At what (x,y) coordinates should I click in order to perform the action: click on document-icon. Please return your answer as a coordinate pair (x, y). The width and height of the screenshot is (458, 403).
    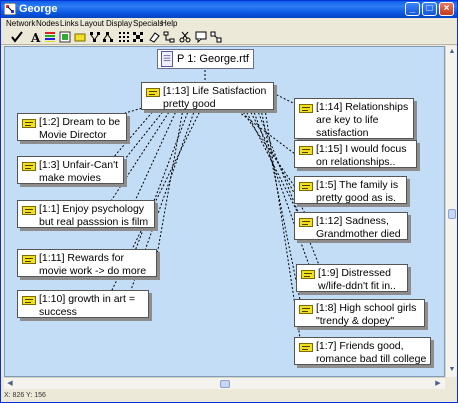
    Looking at the image, I should click on (167, 59).